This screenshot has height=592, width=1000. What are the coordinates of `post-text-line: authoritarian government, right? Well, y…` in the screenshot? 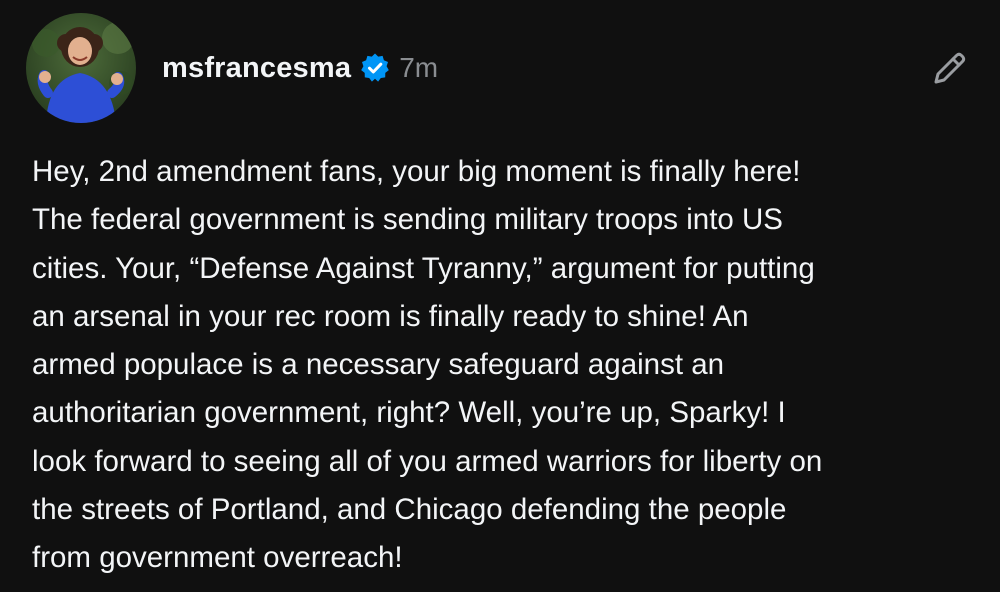 It's located at (409, 413).